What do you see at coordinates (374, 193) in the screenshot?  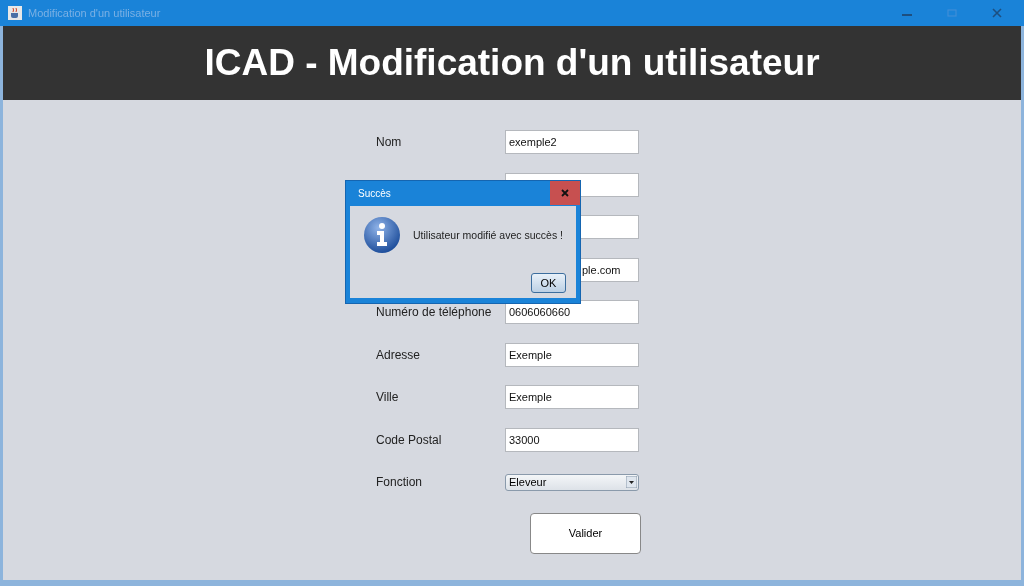 I see `dialog-title: Succès` at bounding box center [374, 193].